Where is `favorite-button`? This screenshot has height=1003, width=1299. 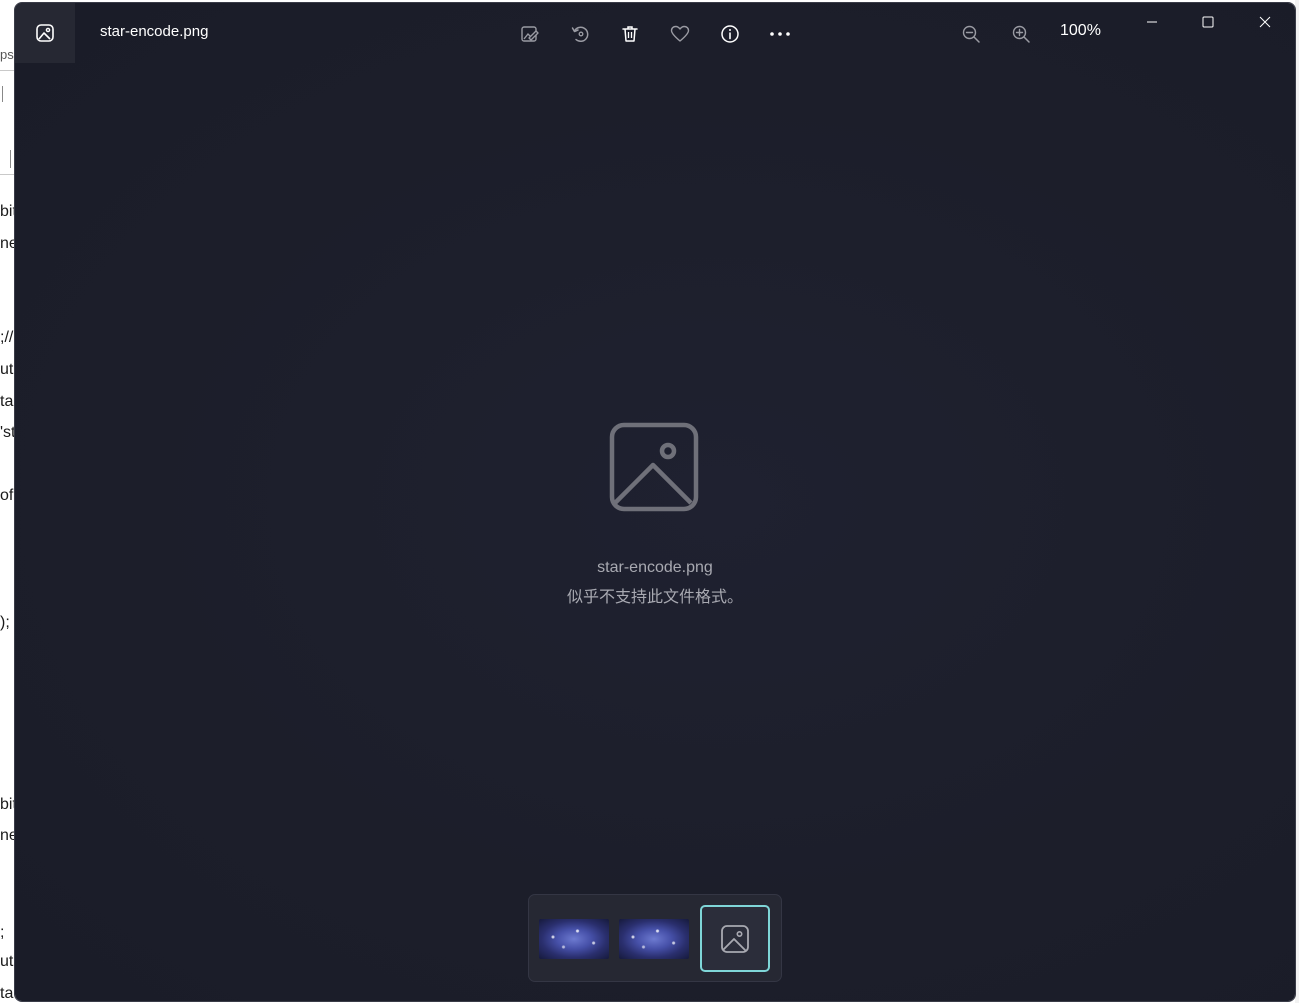 favorite-button is located at coordinates (680, 34).